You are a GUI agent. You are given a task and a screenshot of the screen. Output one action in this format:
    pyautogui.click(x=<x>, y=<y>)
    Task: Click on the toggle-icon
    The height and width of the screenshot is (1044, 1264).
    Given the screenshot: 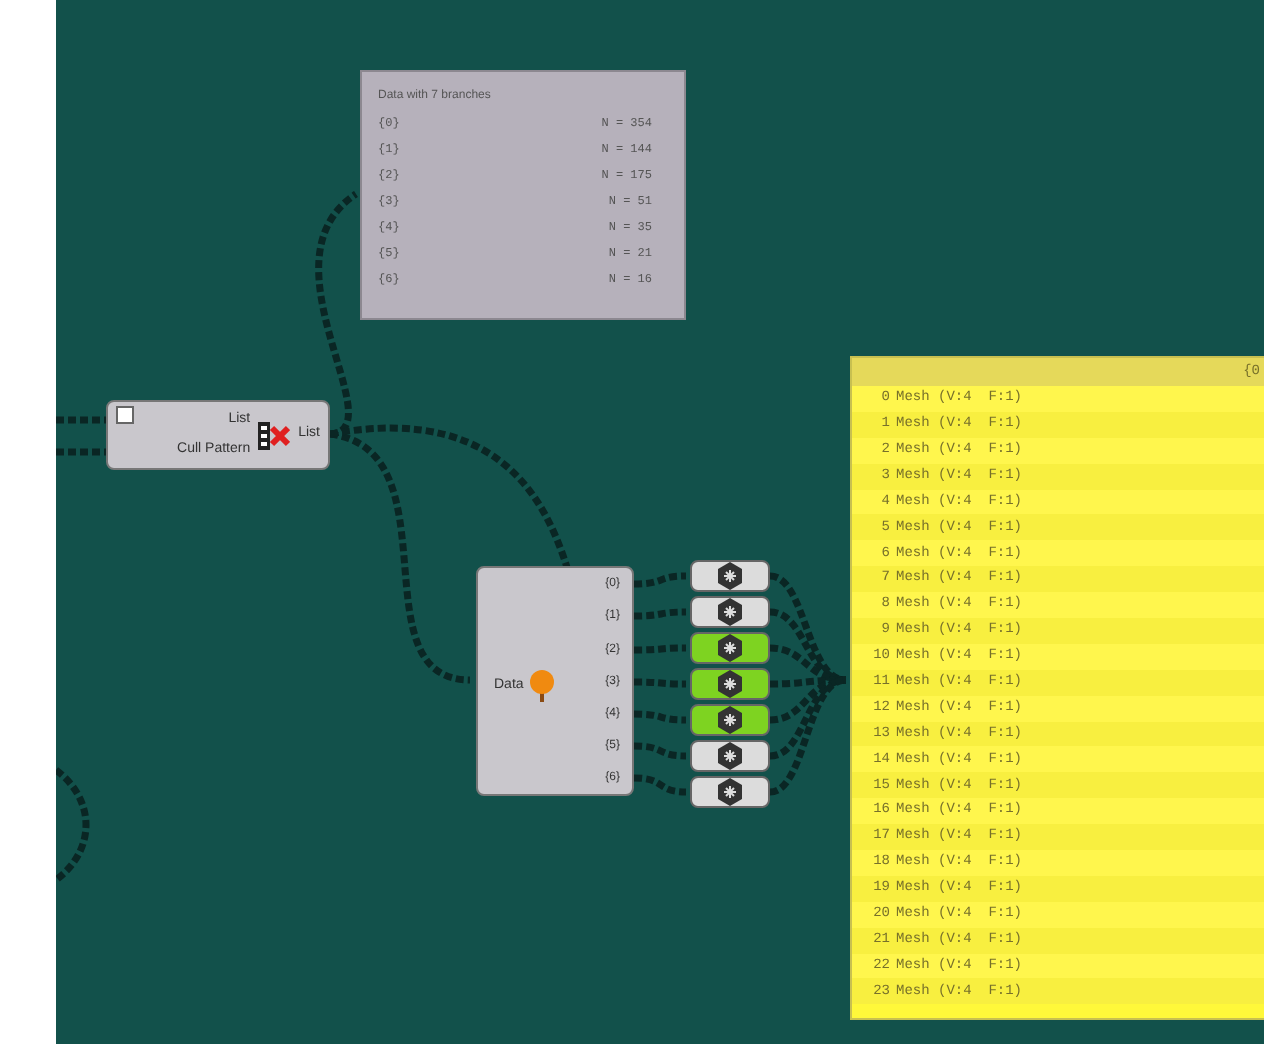 What is the action you would take?
    pyautogui.click(x=125, y=415)
    